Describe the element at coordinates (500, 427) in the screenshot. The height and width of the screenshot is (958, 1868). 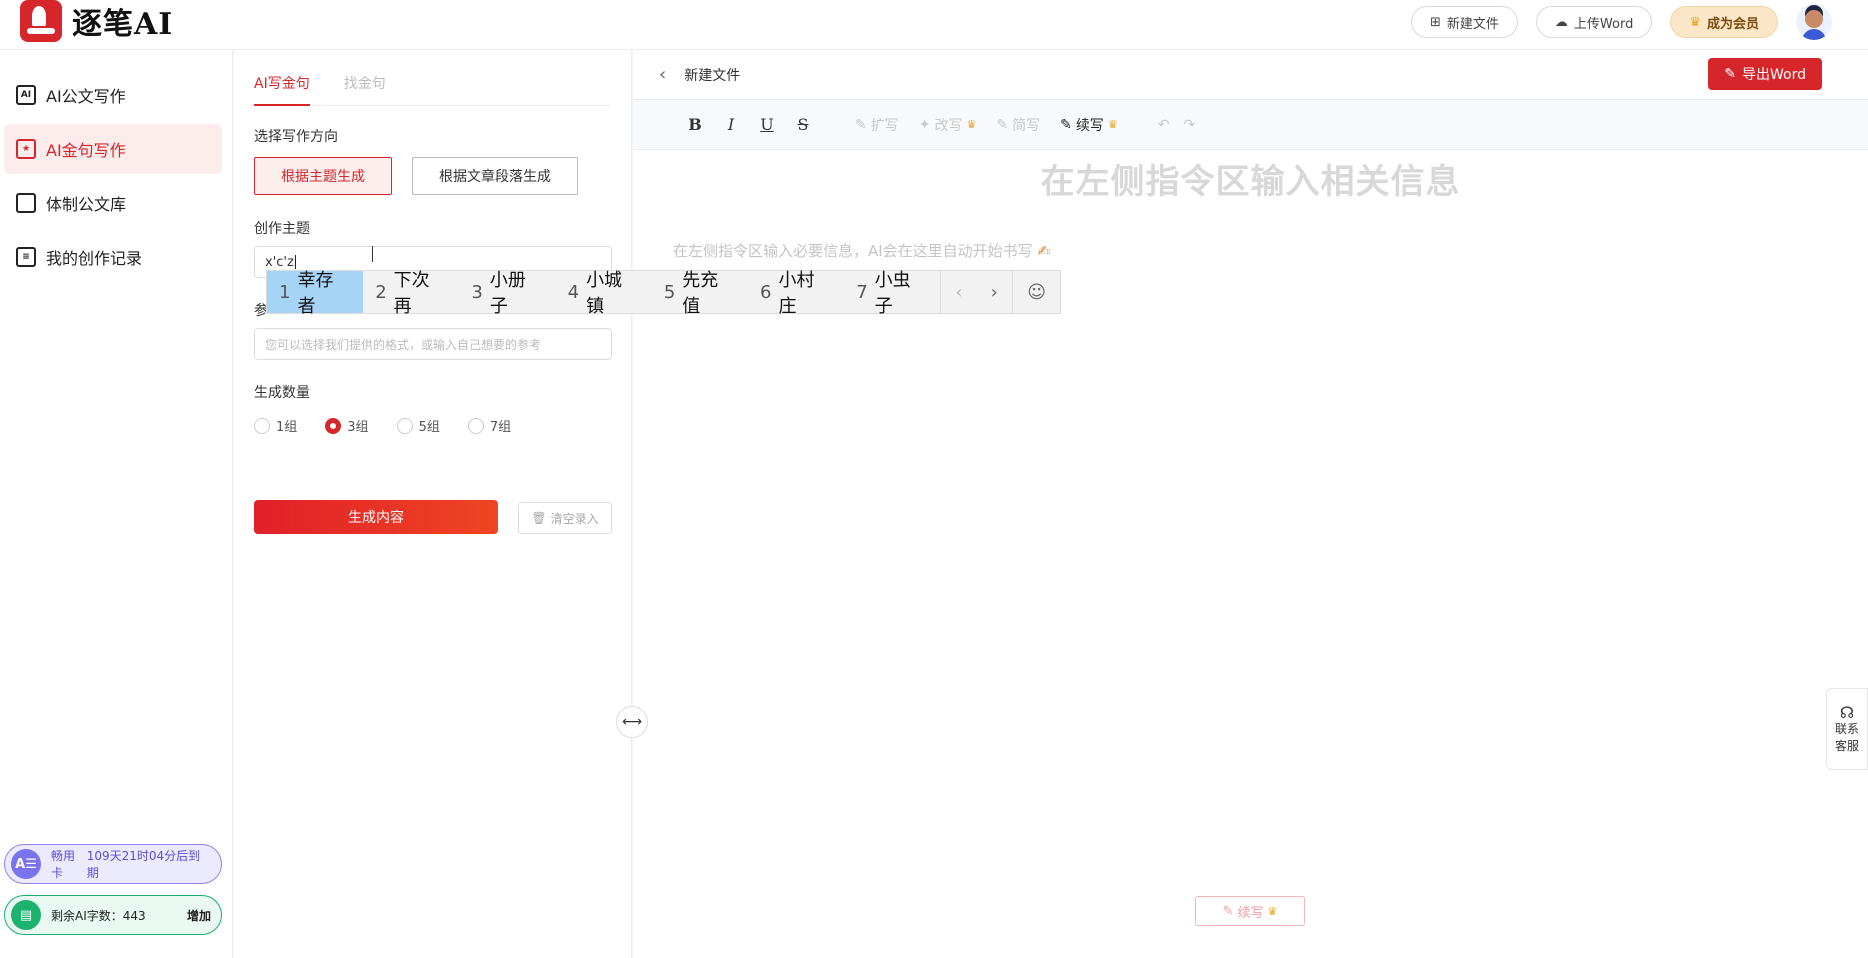
I see `radio-label: 7组` at that location.